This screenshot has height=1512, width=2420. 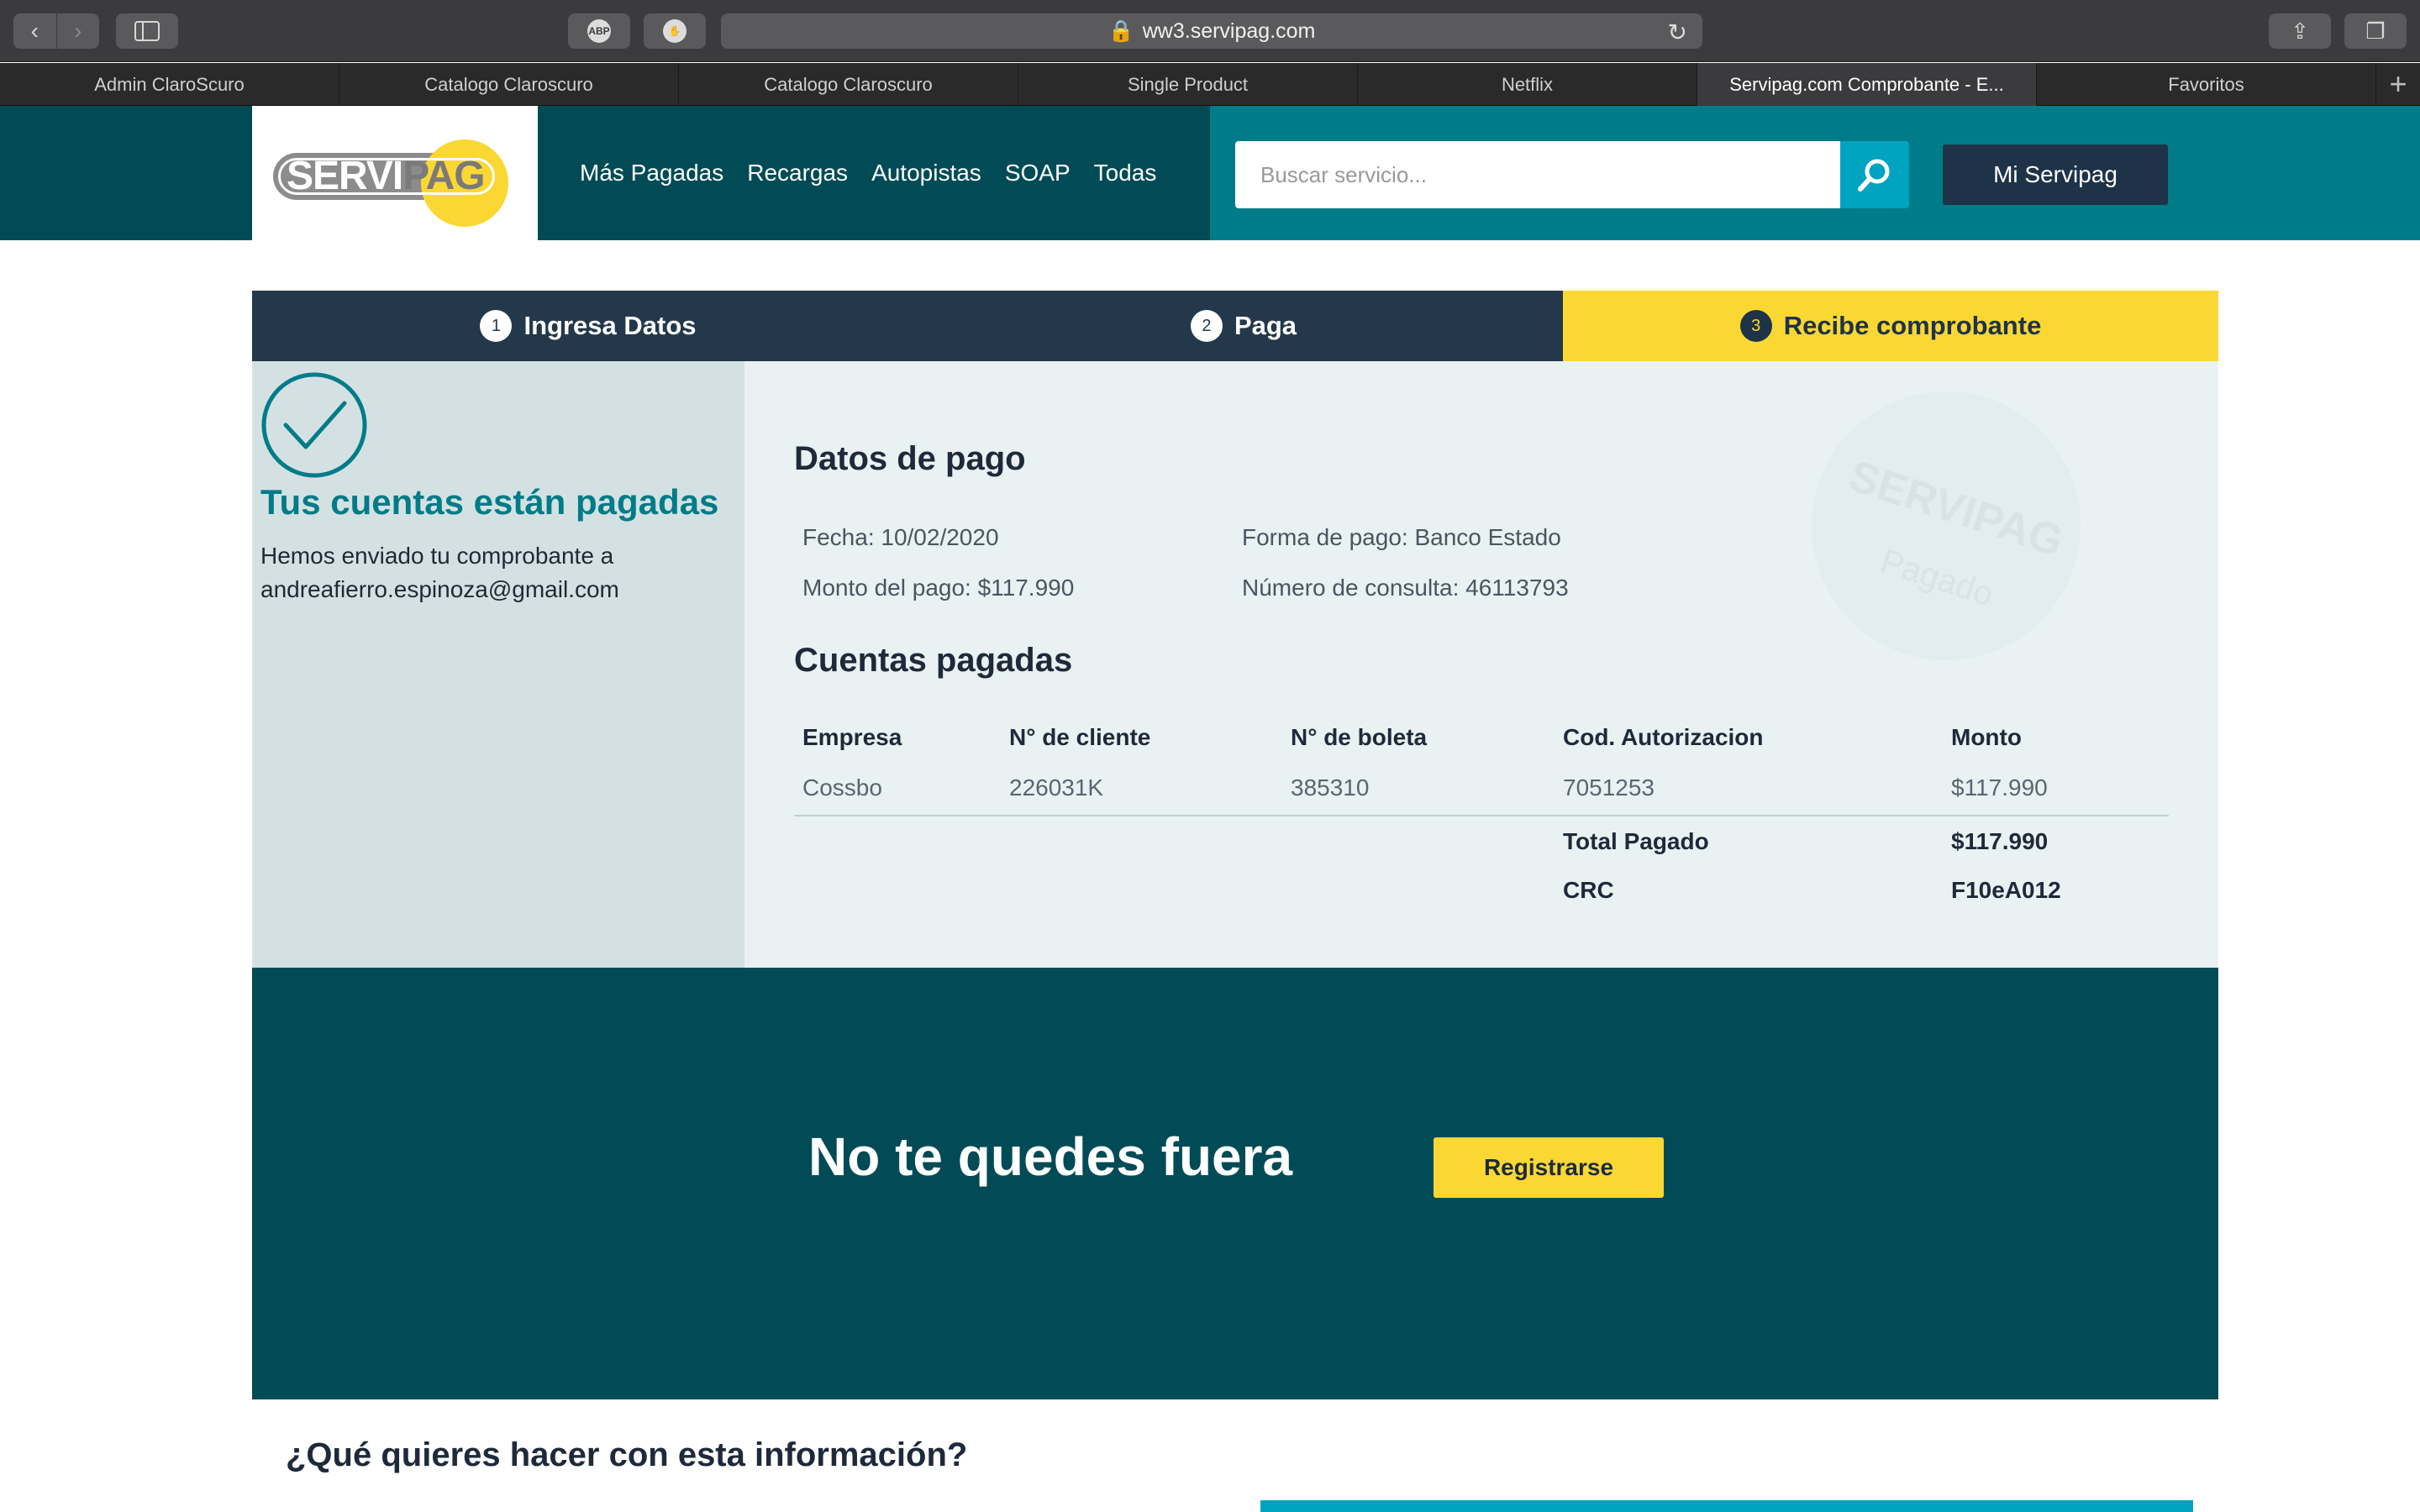 What do you see at coordinates (1402, 537) in the screenshot?
I see `payment-method: Forma de pago: Banco Estado` at bounding box center [1402, 537].